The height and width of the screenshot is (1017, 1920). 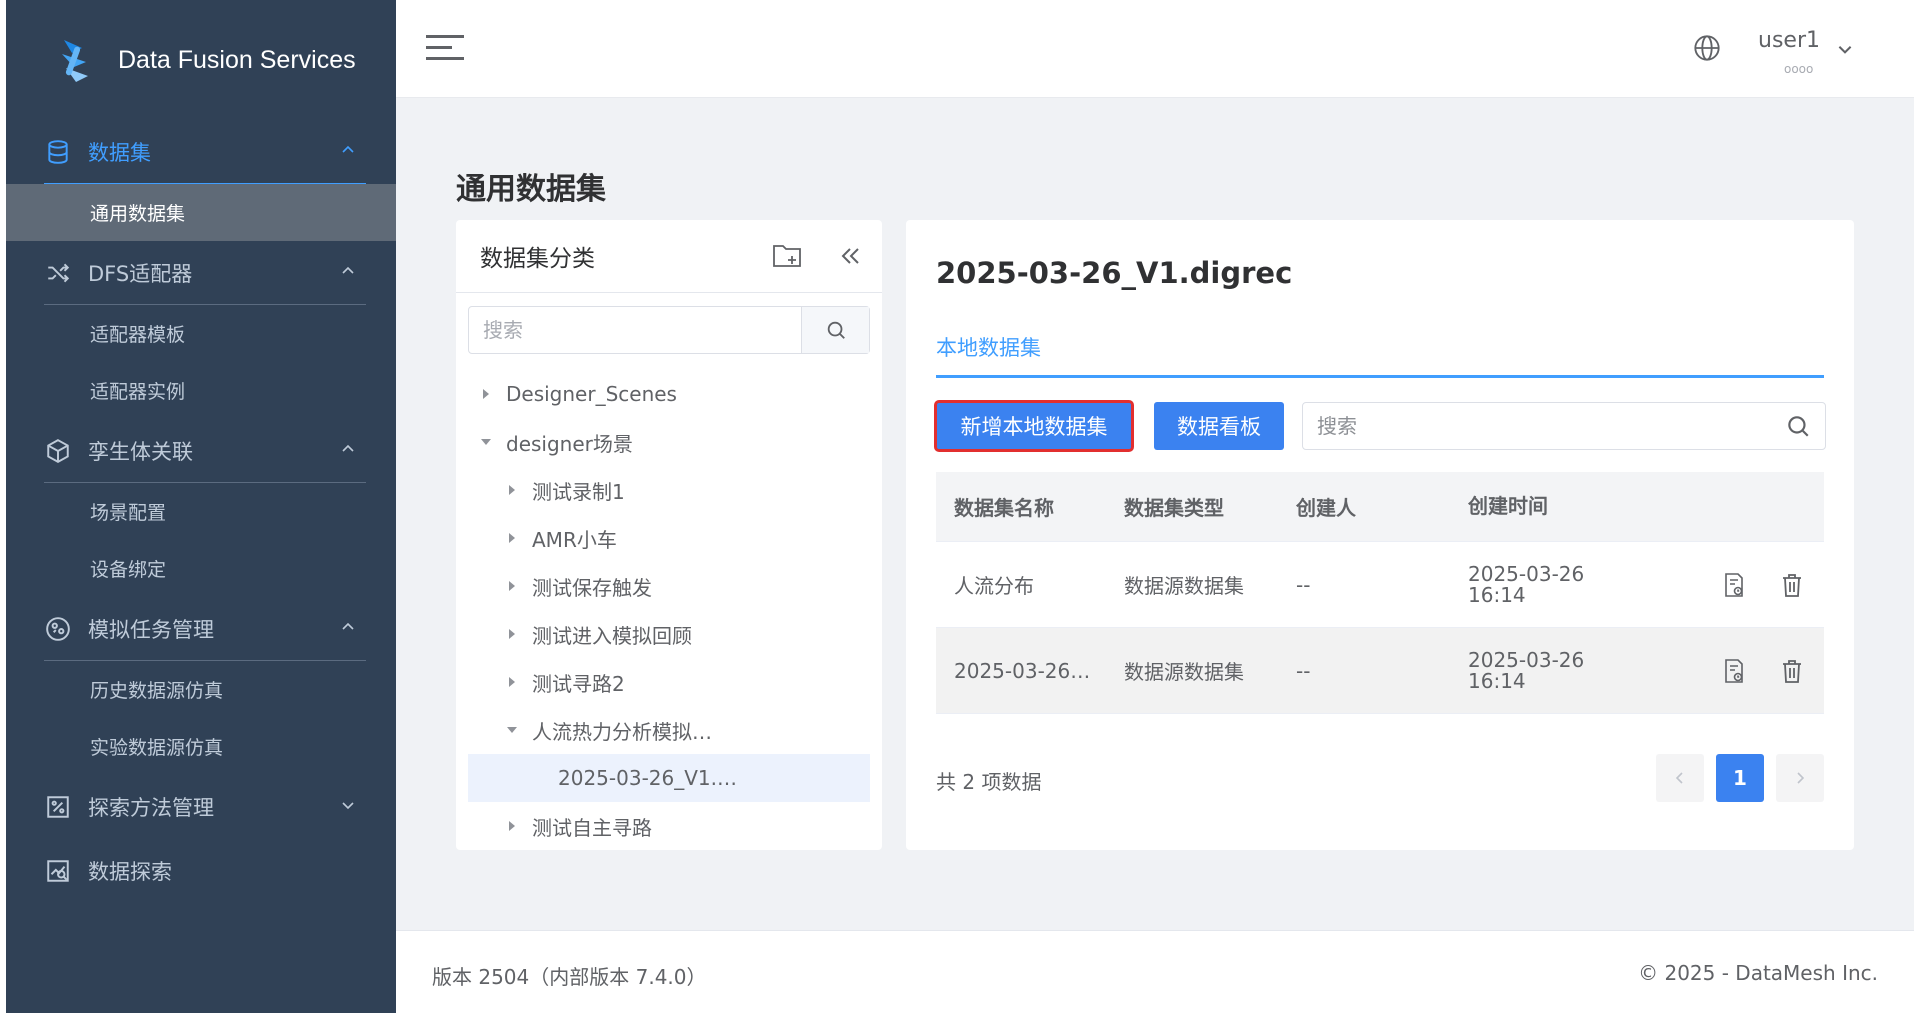 I want to click on brand-name: Data Fusion Services, so click(x=237, y=59).